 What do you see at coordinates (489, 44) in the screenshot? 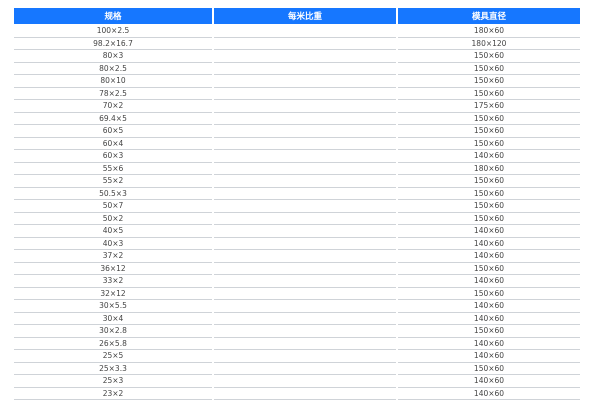
I see `cell-die-diameter: 180×120` at bounding box center [489, 44].